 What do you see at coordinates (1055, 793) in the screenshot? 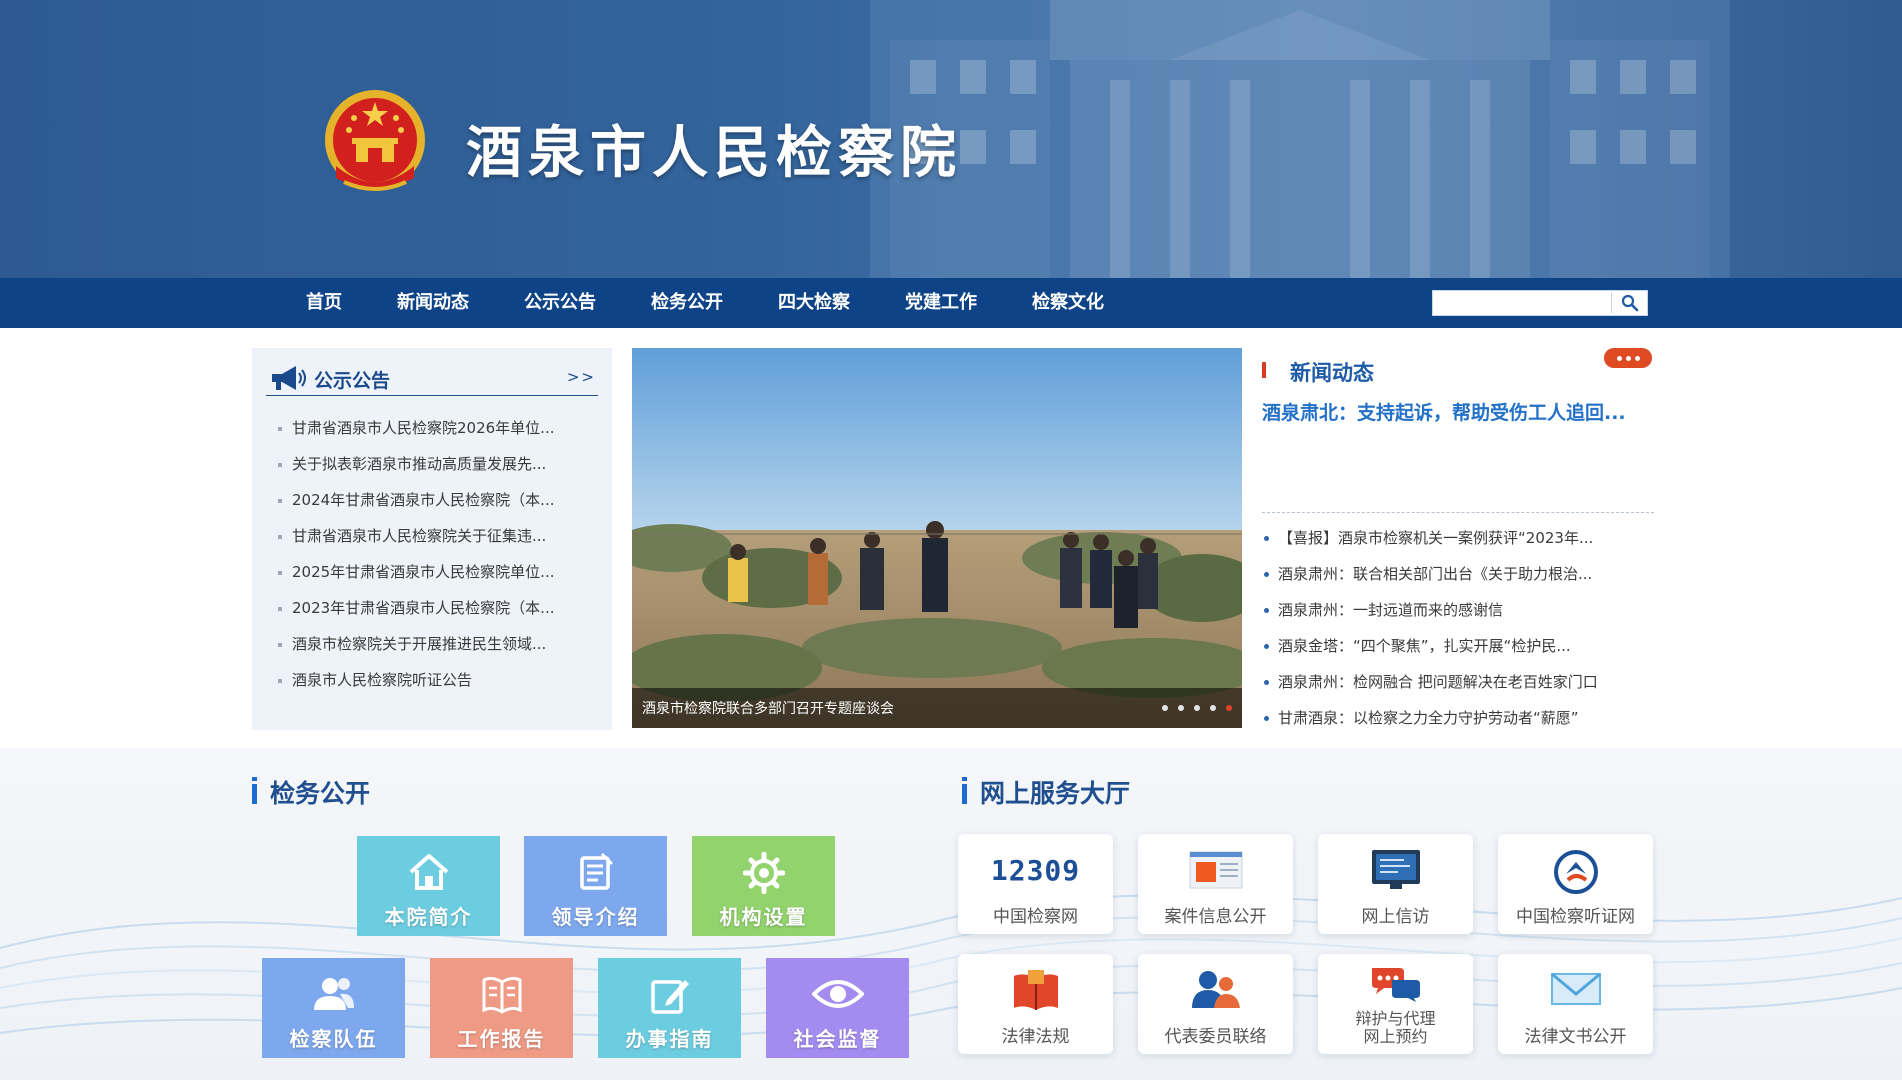
I see `services-section-title: 网上服务大厅` at bounding box center [1055, 793].